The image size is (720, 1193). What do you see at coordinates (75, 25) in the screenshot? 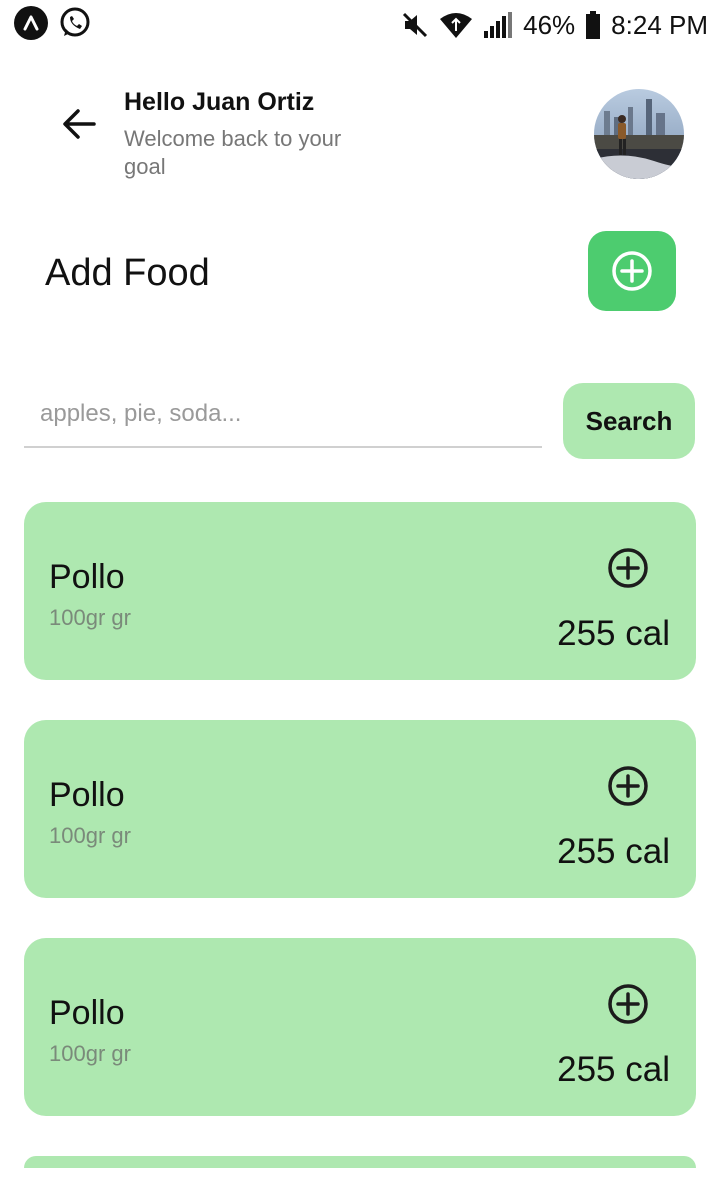
I see `whatsapp-icon` at bounding box center [75, 25].